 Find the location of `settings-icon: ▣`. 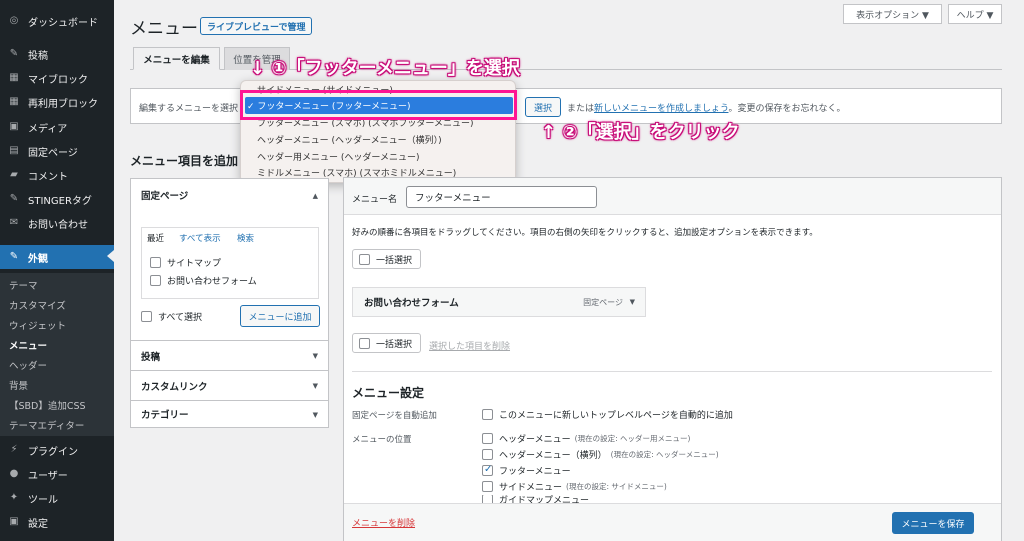

settings-icon: ▣ is located at coordinates (14, 521).